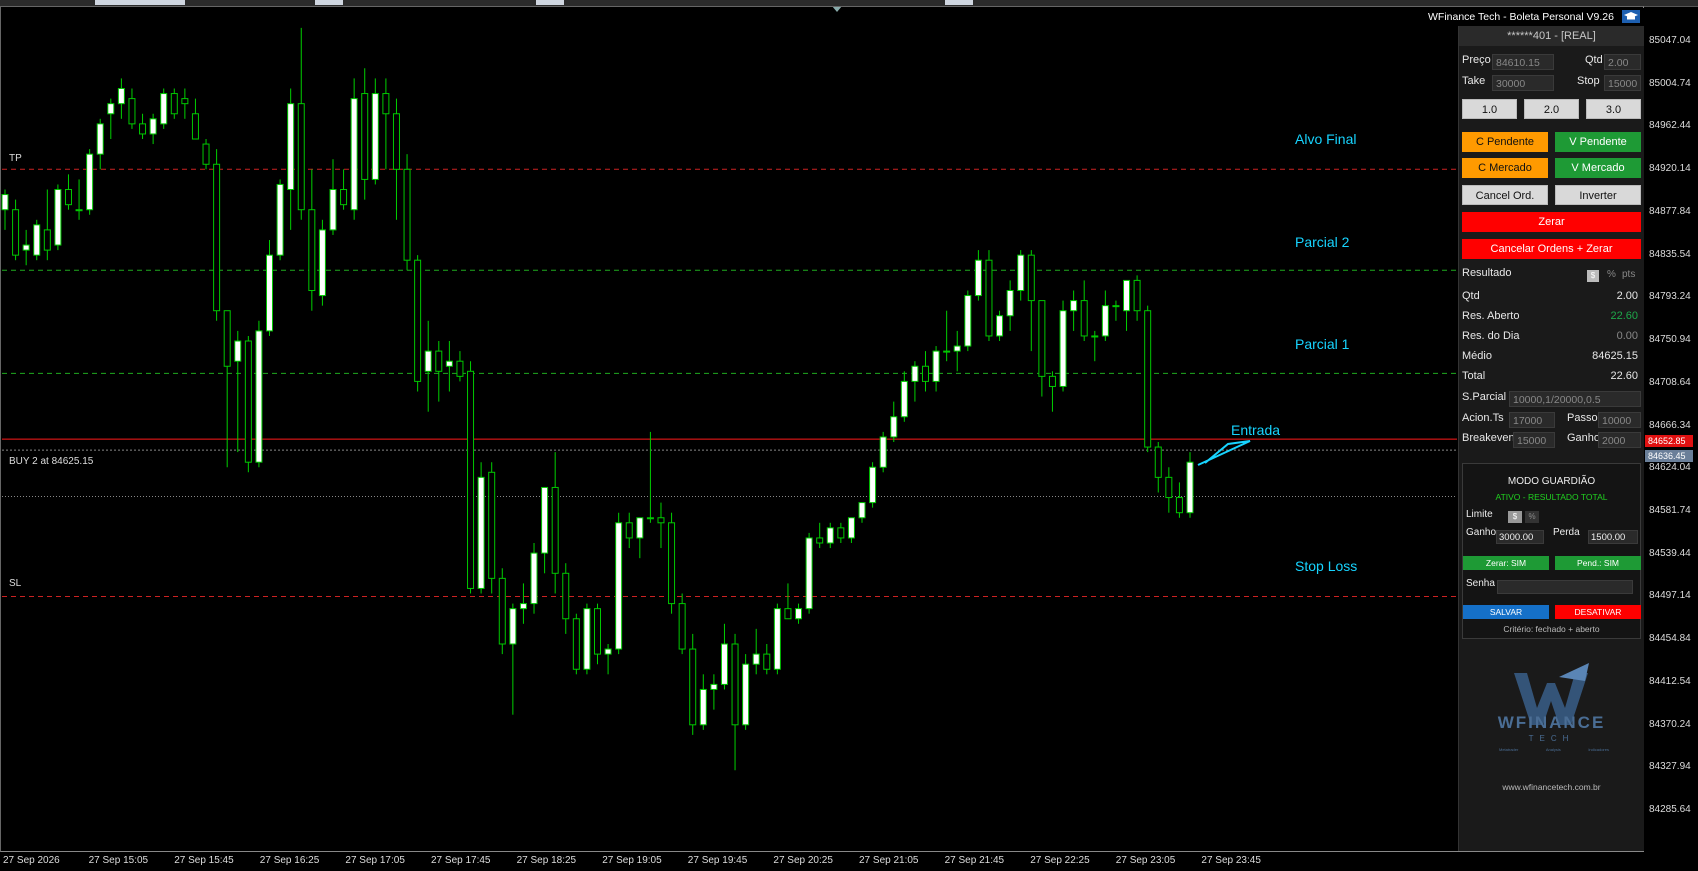  What do you see at coordinates (1256, 430) in the screenshot?
I see `entrada-annotation: Entrada` at bounding box center [1256, 430].